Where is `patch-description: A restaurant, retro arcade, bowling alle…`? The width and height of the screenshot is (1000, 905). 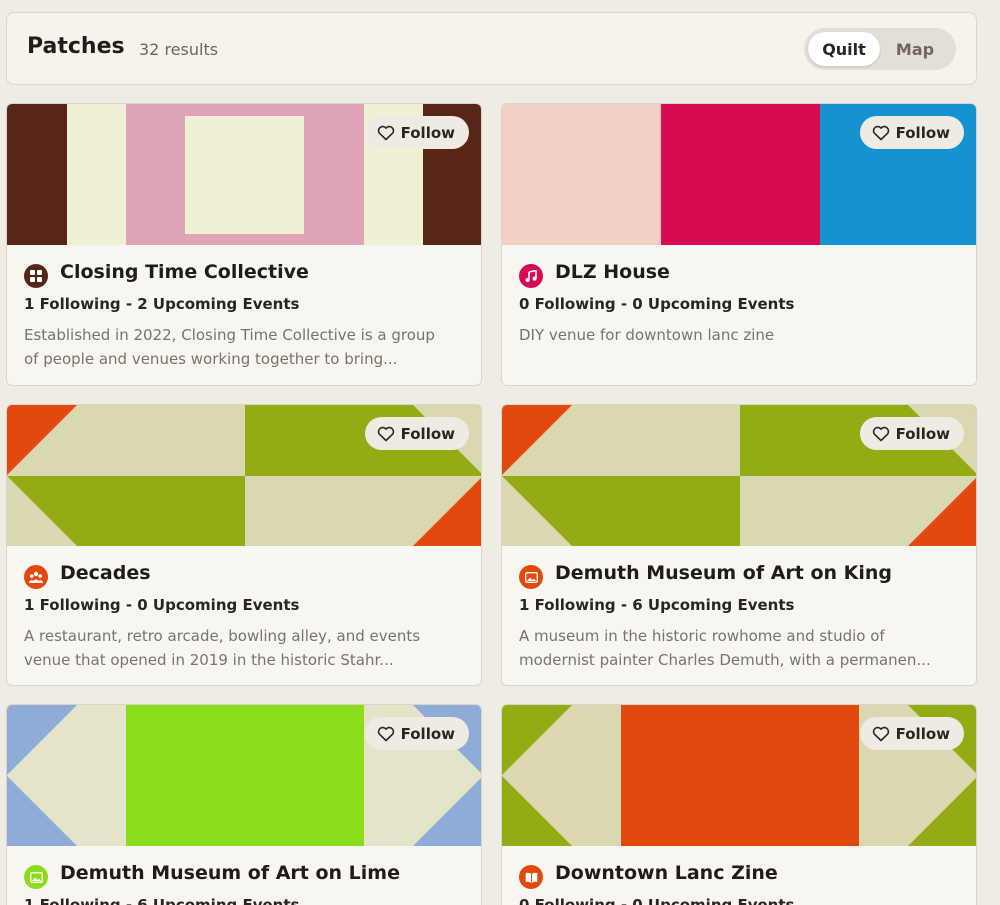
patch-description: A restaurant, retro arcade, bowling alle… is located at coordinates (222, 648).